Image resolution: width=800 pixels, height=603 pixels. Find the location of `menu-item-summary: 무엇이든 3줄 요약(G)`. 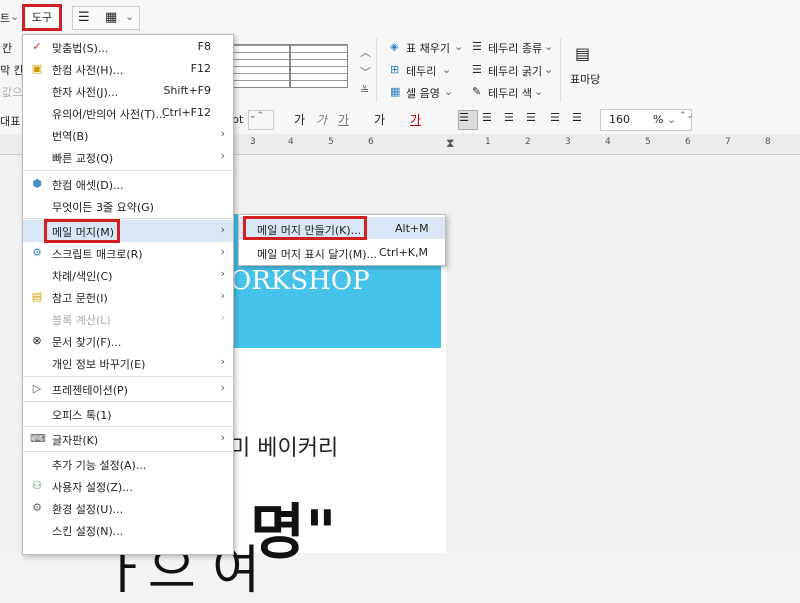

menu-item-summary: 무엇이든 3줄 요약(G) is located at coordinates (128, 206).